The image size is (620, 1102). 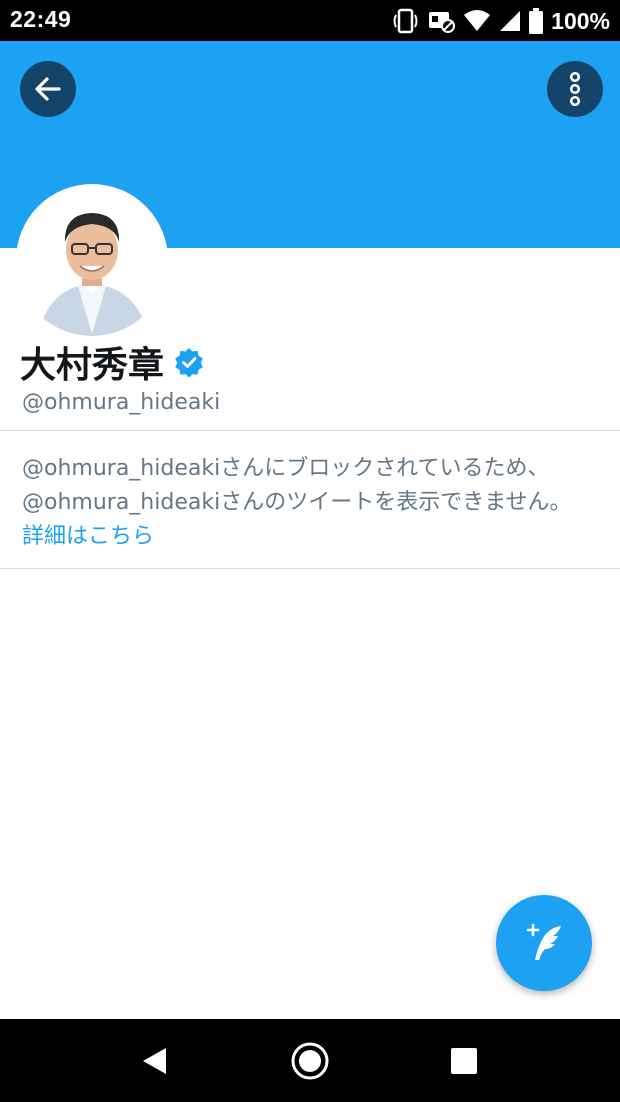 What do you see at coordinates (317, 537) in the screenshot?
I see `learn-more-link: 詳細はこちら` at bounding box center [317, 537].